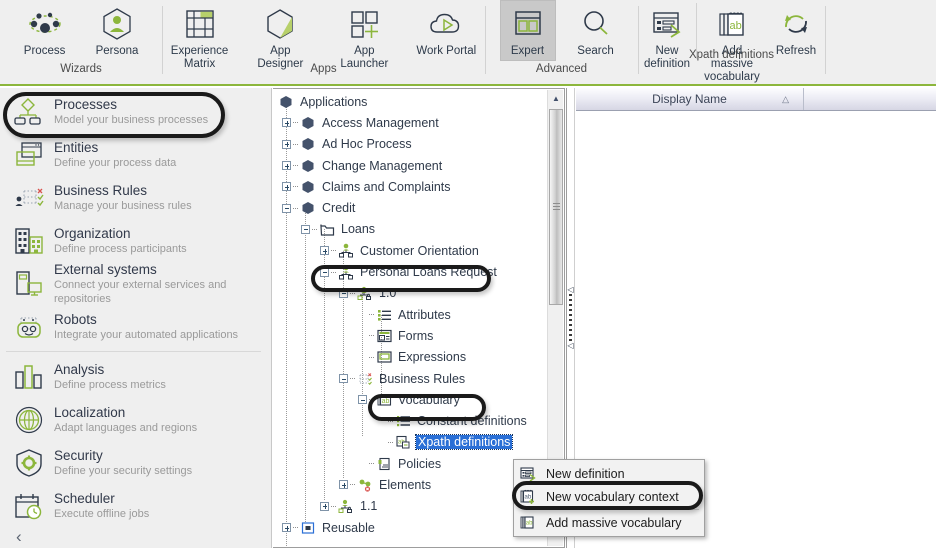 The height and width of the screenshot is (548, 936). What do you see at coordinates (323, 69) in the screenshot?
I see `ribbon-group-label: Apps` at bounding box center [323, 69].